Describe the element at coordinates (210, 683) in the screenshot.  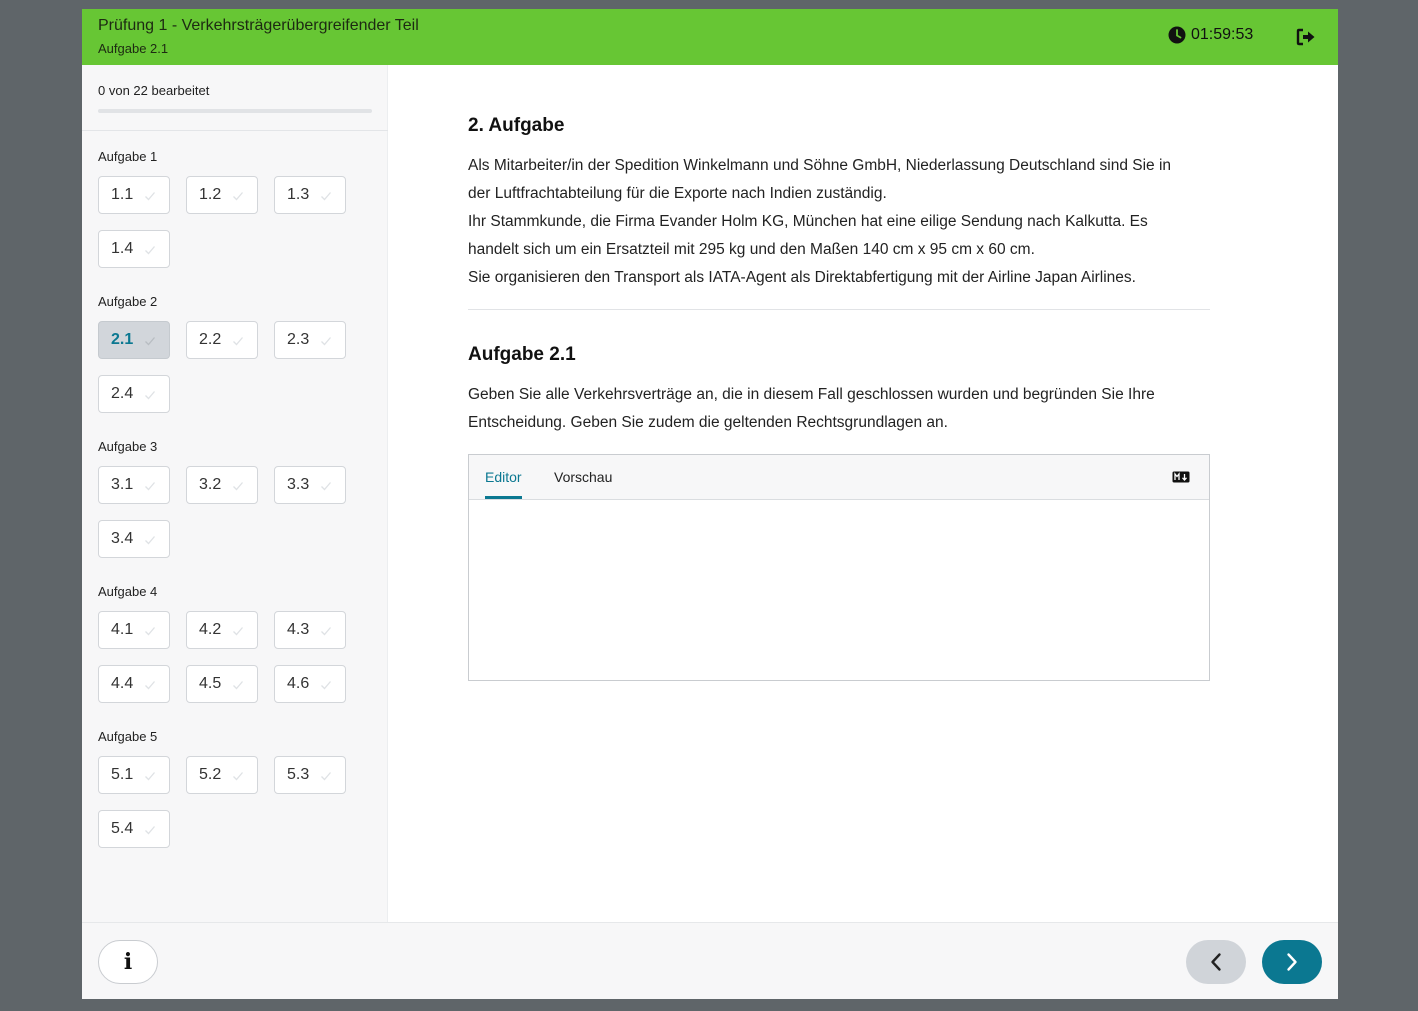
I see `task-number: 4.5` at that location.